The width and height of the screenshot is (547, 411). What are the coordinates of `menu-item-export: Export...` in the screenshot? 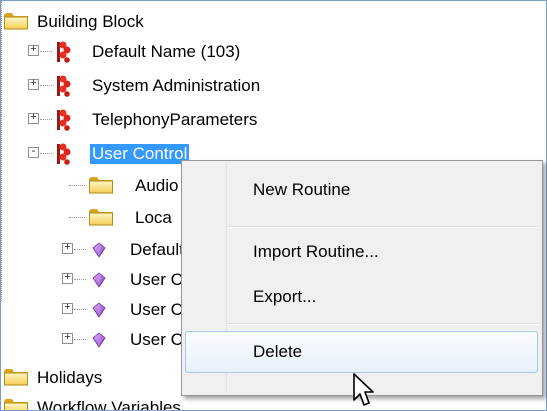 It's located at (284, 297).